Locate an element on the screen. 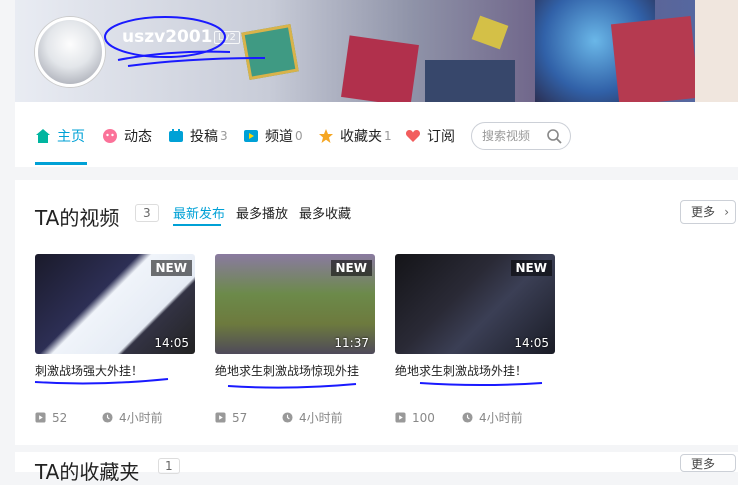 The image size is (738, 485). play-count: 100 is located at coordinates (423, 417).